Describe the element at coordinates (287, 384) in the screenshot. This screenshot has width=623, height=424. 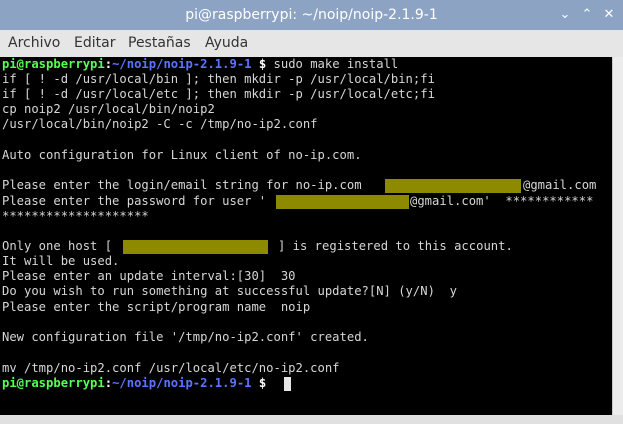
I see `text-cursor` at that location.